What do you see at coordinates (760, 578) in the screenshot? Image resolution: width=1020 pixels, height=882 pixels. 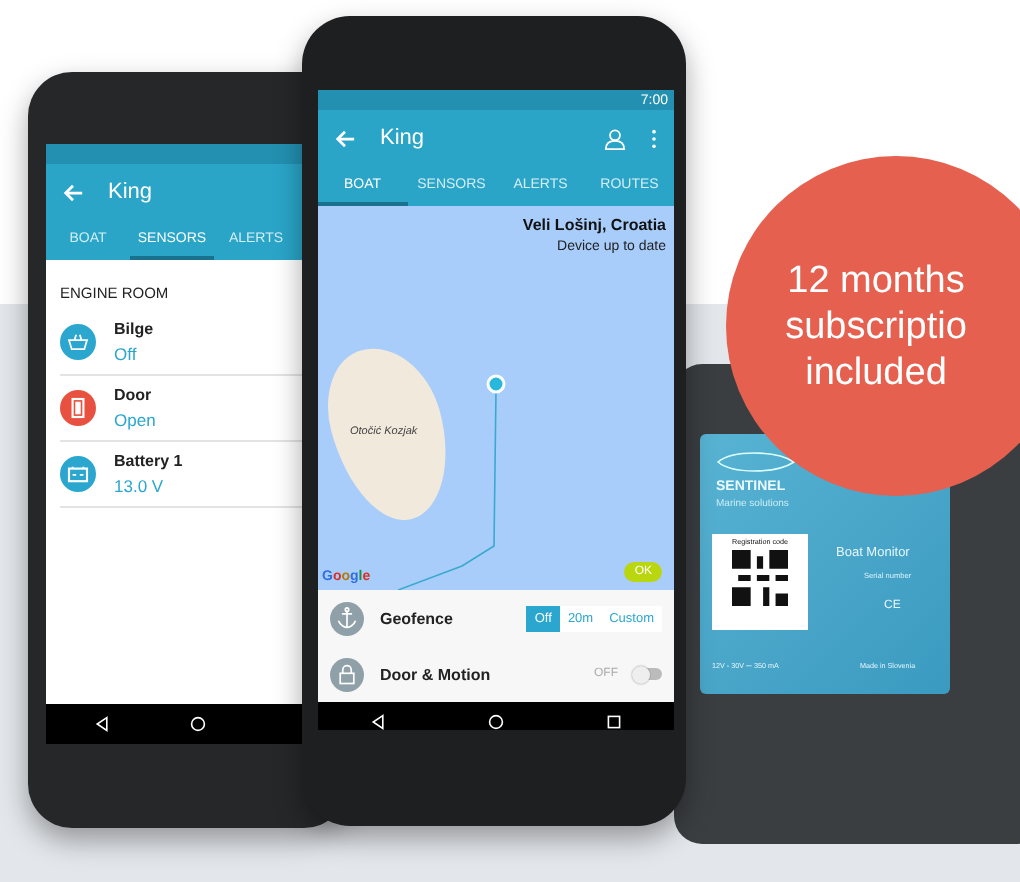 I see `qr-code-icon` at bounding box center [760, 578].